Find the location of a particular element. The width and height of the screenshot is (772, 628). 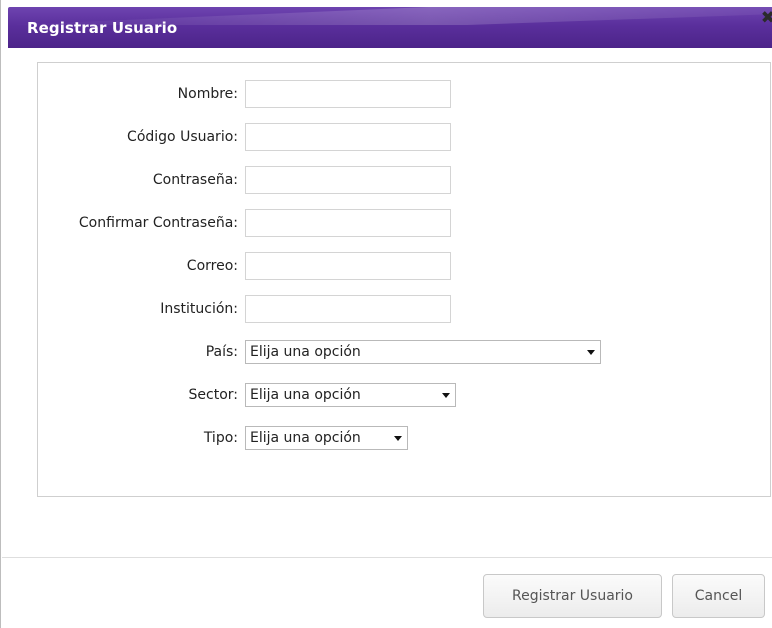

dialog-title: Registrar Usuario is located at coordinates (102, 28).